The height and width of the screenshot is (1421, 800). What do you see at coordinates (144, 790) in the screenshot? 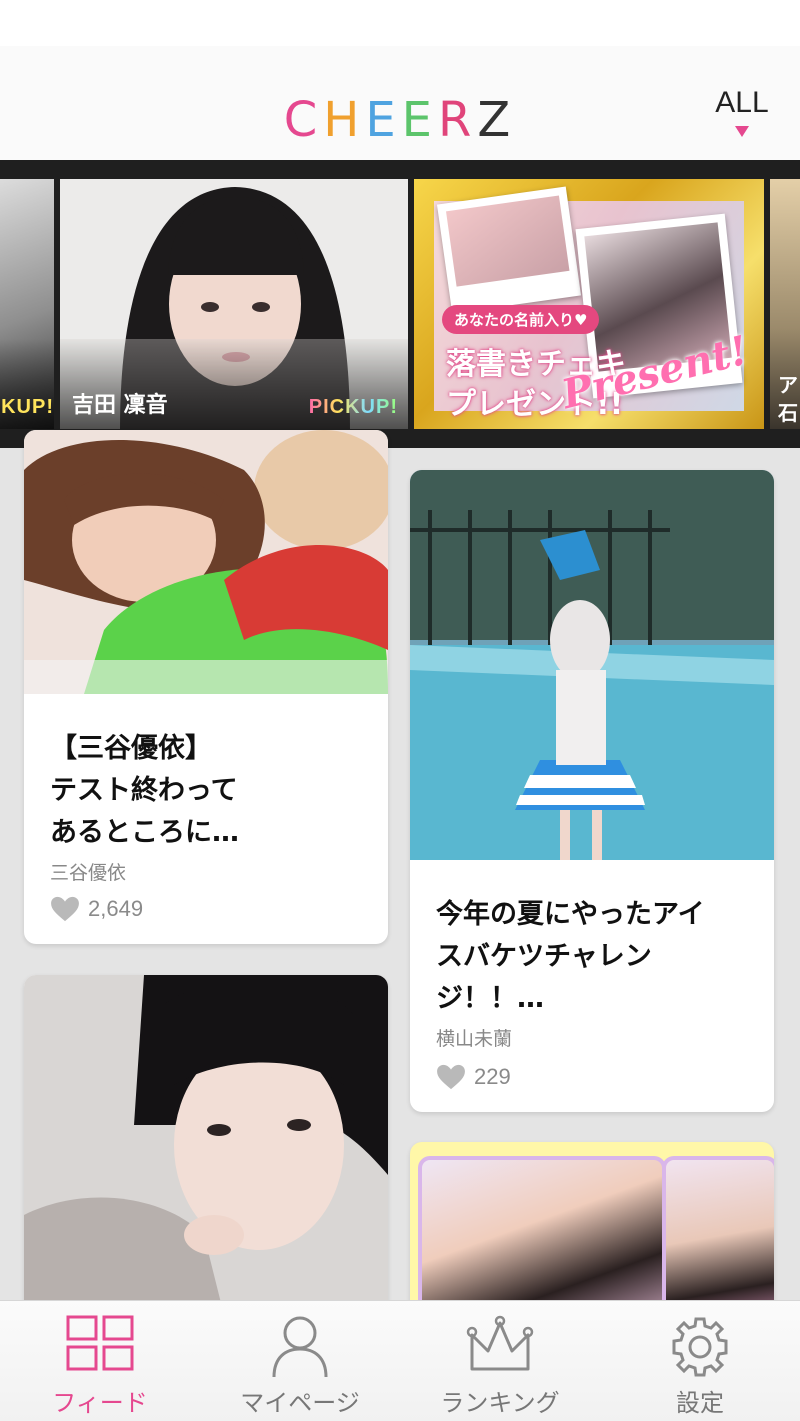
I see `card-title-line: テスト終わって` at bounding box center [144, 790].